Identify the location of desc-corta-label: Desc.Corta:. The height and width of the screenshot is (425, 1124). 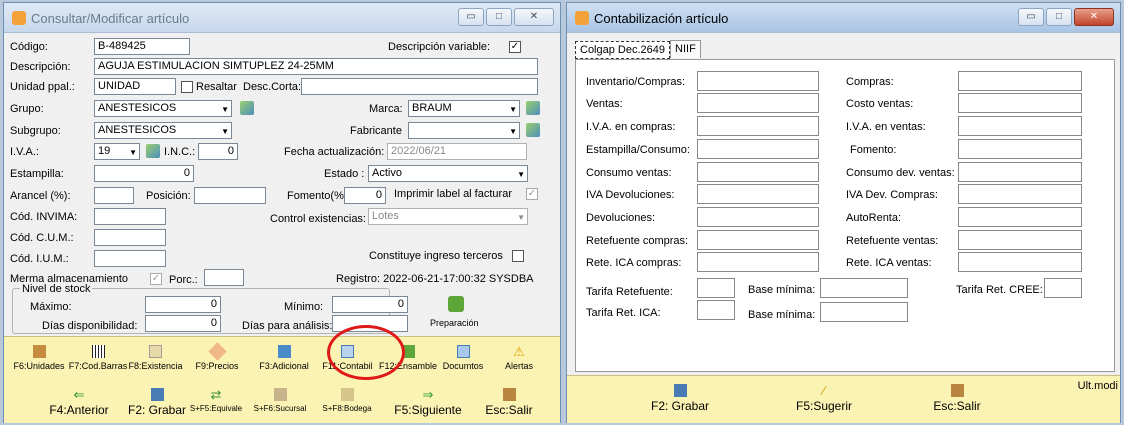
(272, 87).